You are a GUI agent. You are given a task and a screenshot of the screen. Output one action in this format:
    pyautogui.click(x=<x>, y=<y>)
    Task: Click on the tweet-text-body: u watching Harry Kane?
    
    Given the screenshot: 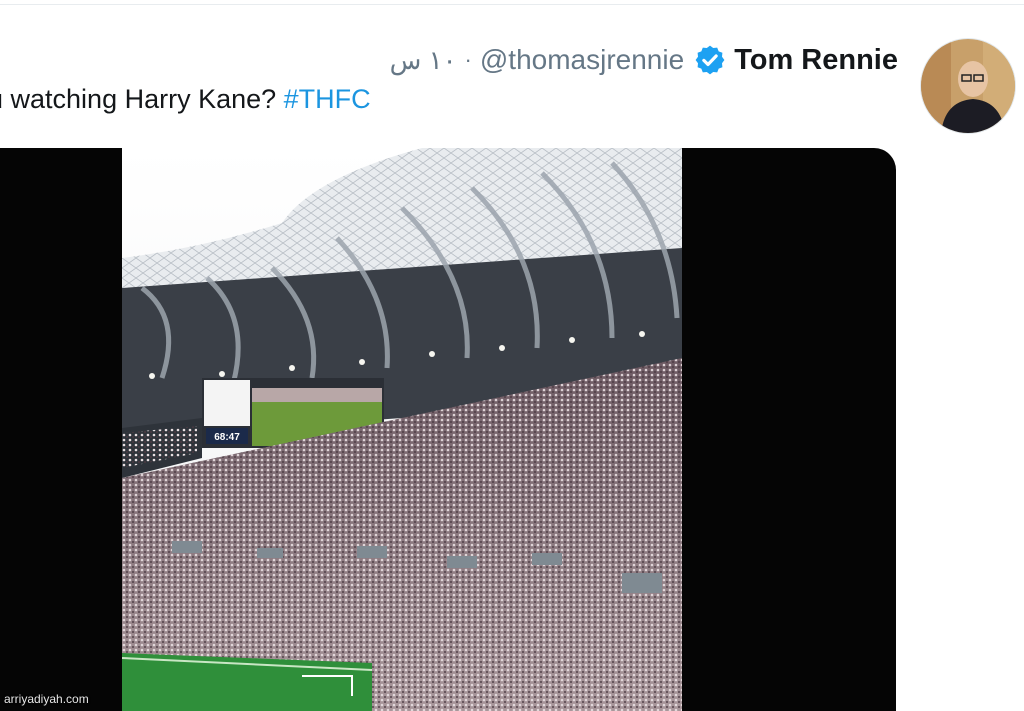 What is the action you would take?
    pyautogui.click(x=142, y=99)
    